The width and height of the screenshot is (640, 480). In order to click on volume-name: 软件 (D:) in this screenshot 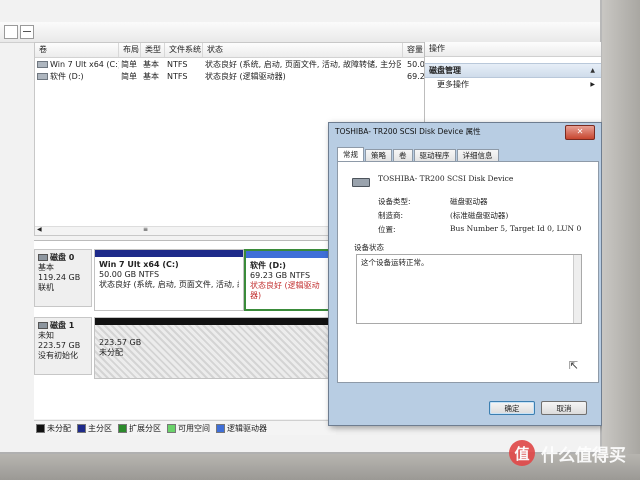, I will do `click(67, 76)`.